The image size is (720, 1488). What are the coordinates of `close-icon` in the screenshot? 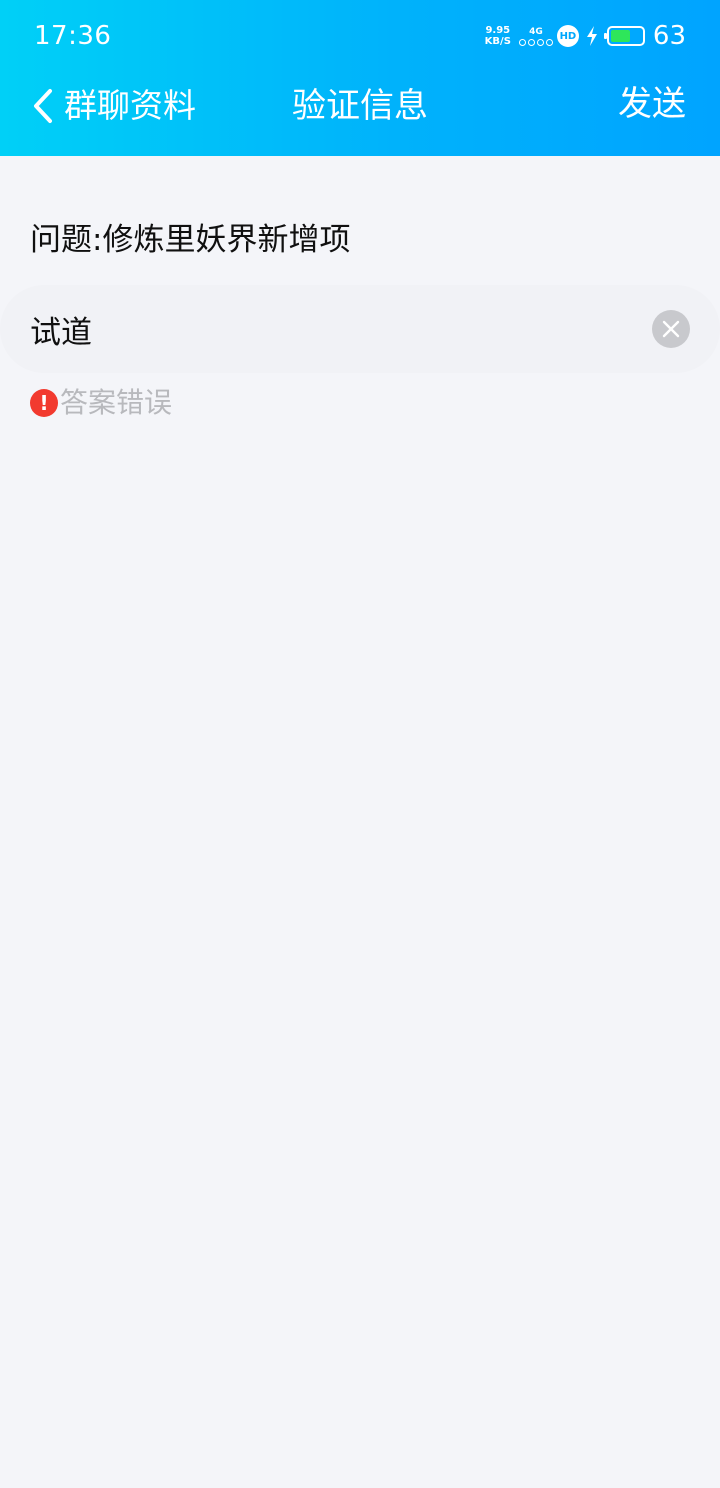 It's located at (671, 329).